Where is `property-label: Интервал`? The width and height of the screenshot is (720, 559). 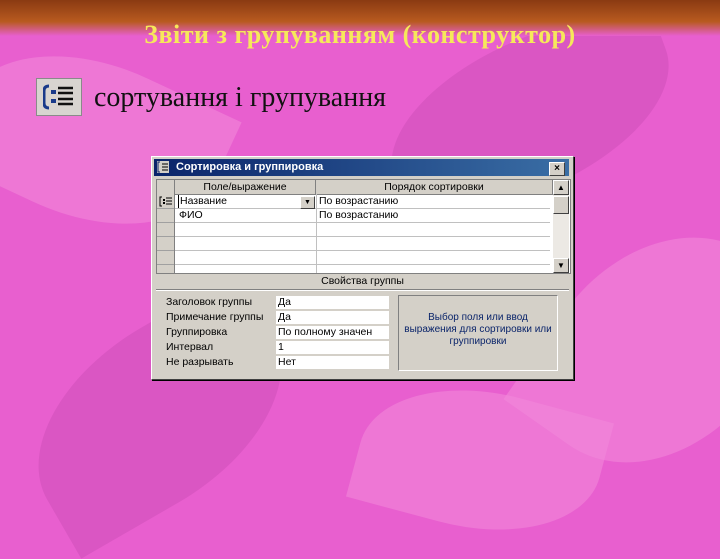 property-label: Интервал is located at coordinates (190, 347).